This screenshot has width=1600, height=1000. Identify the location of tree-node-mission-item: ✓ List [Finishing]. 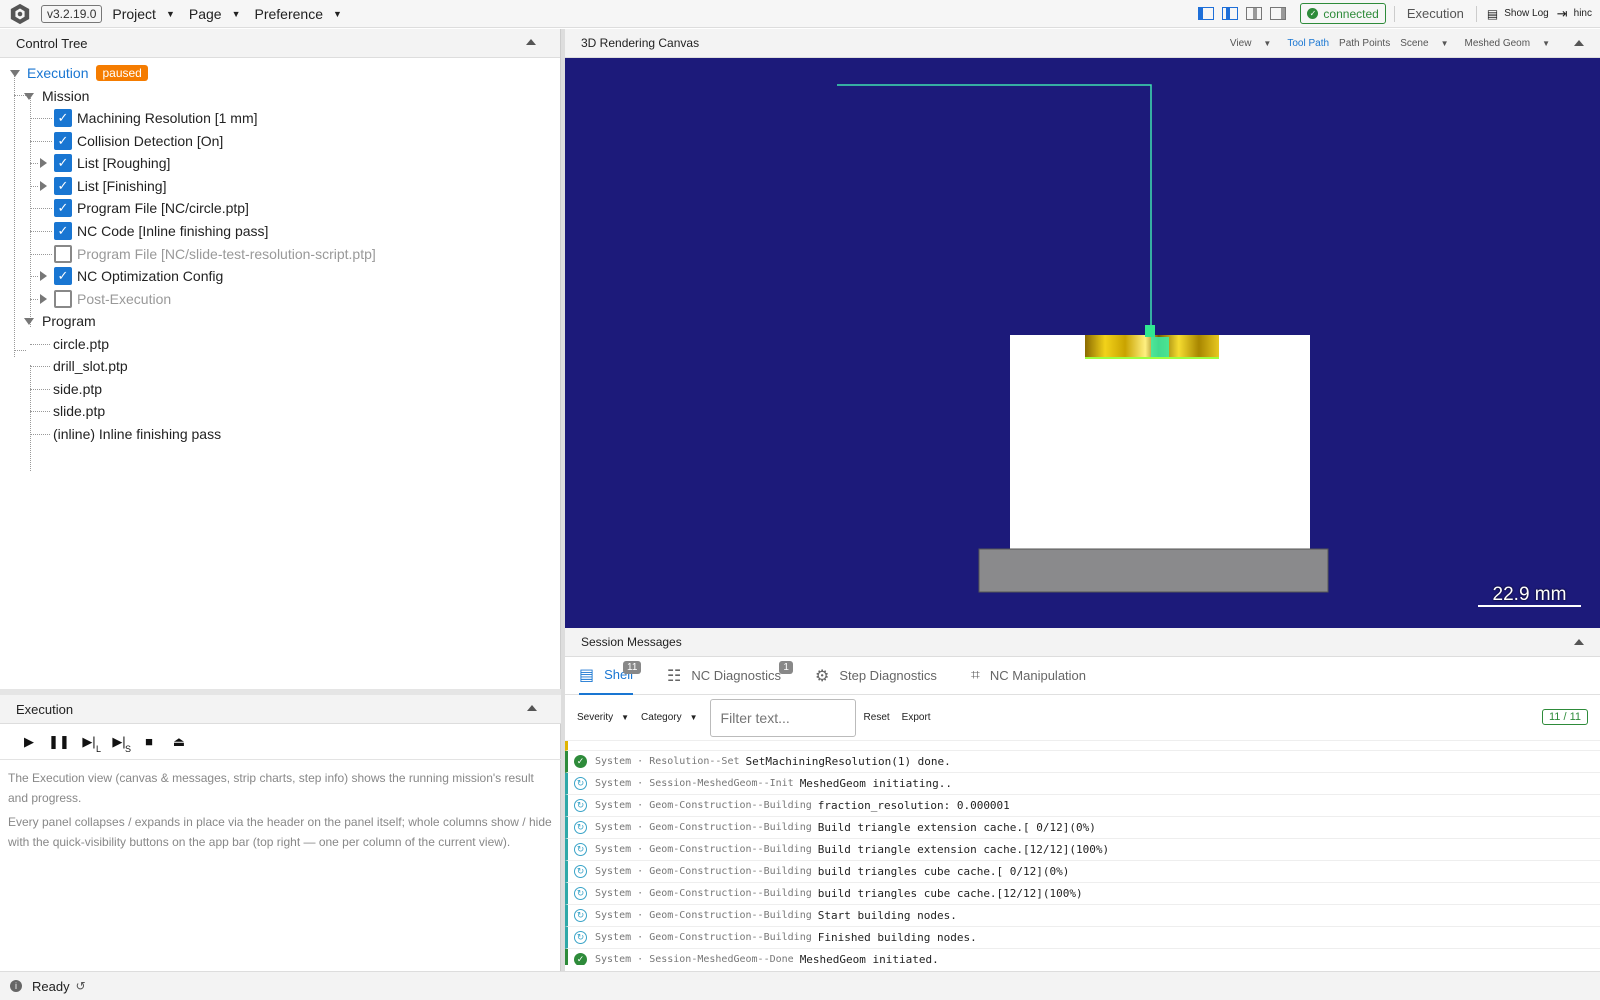
(103, 186).